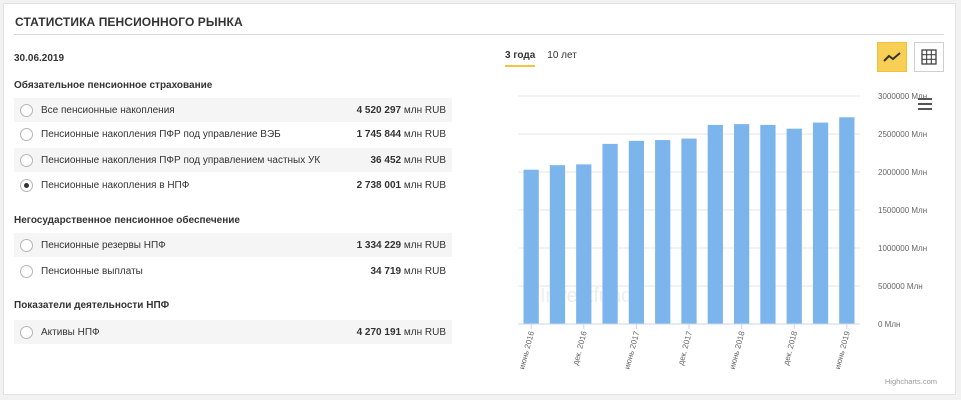 The image size is (961, 400). I want to click on hamburger-menu-icon, so click(925, 104).